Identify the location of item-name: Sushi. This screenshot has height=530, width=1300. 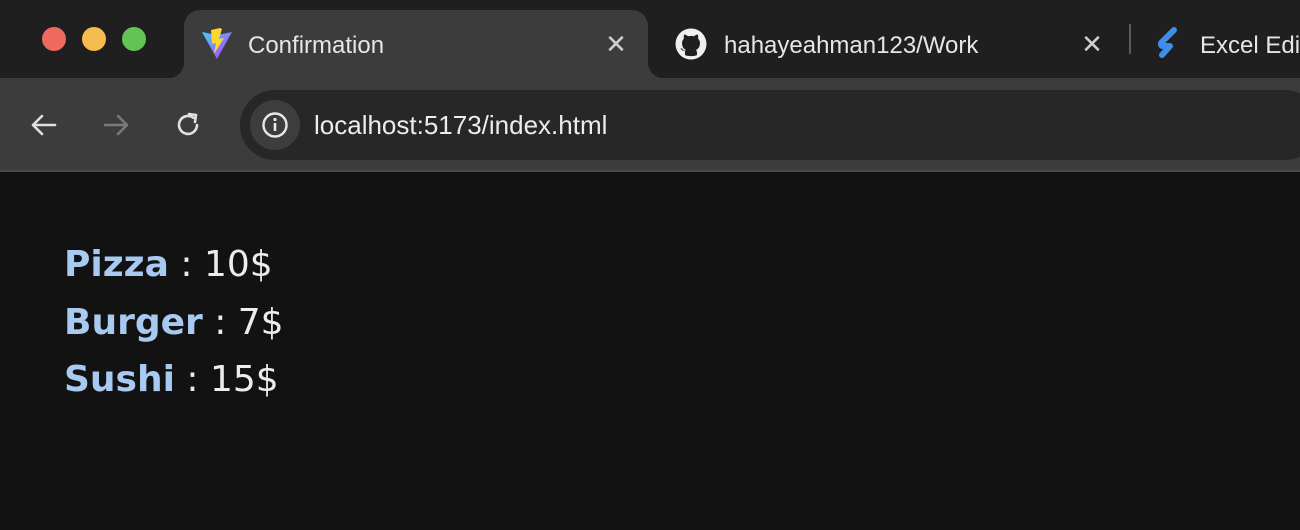
(119, 379).